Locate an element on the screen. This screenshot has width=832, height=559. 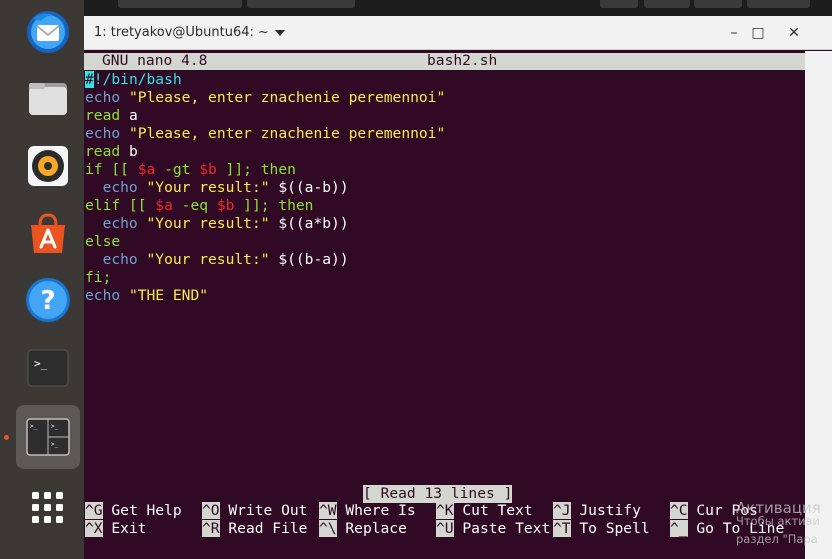
shortcut-key: ^T is located at coordinates (562, 528).